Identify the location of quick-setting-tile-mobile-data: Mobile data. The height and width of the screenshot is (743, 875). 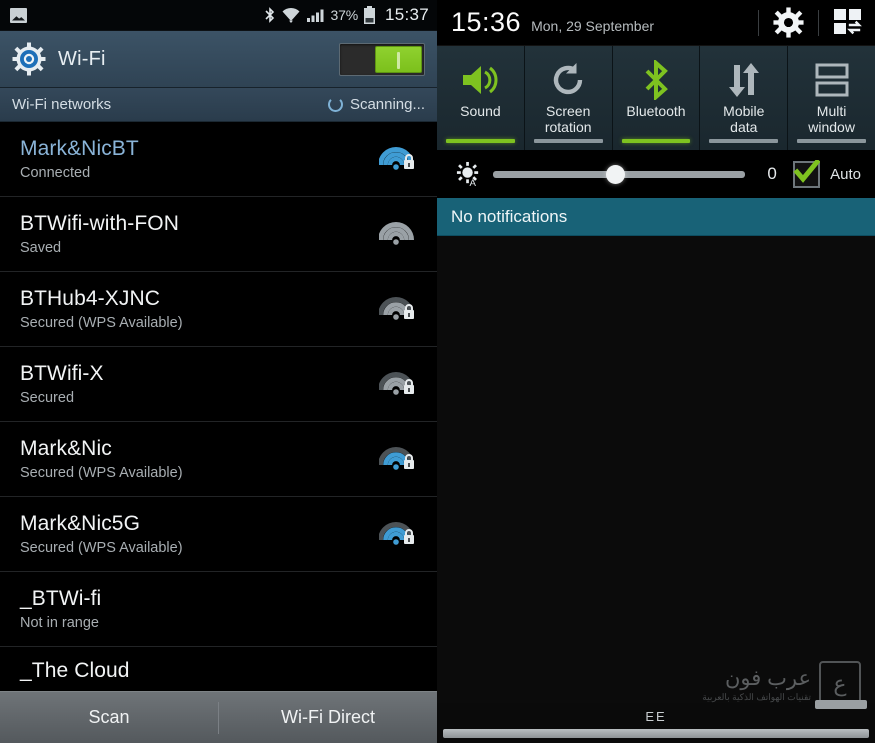
(744, 98).